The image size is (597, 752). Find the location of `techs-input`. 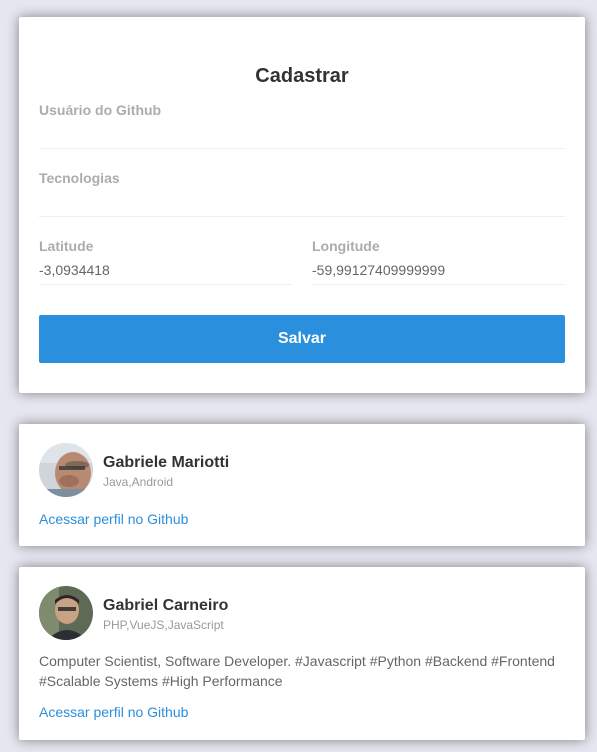

techs-input is located at coordinates (302, 202).